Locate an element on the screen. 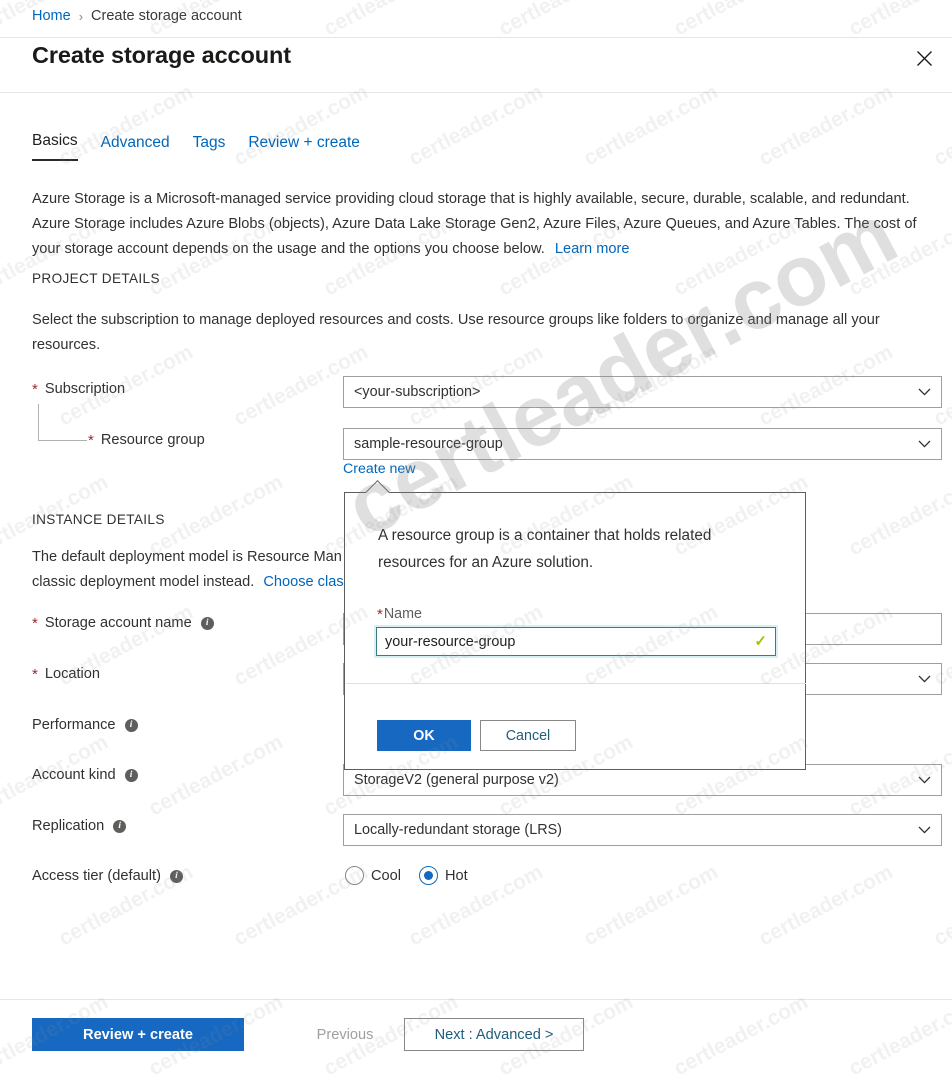 The height and width of the screenshot is (1081, 952). replication-label: Replication i is located at coordinates (79, 826).